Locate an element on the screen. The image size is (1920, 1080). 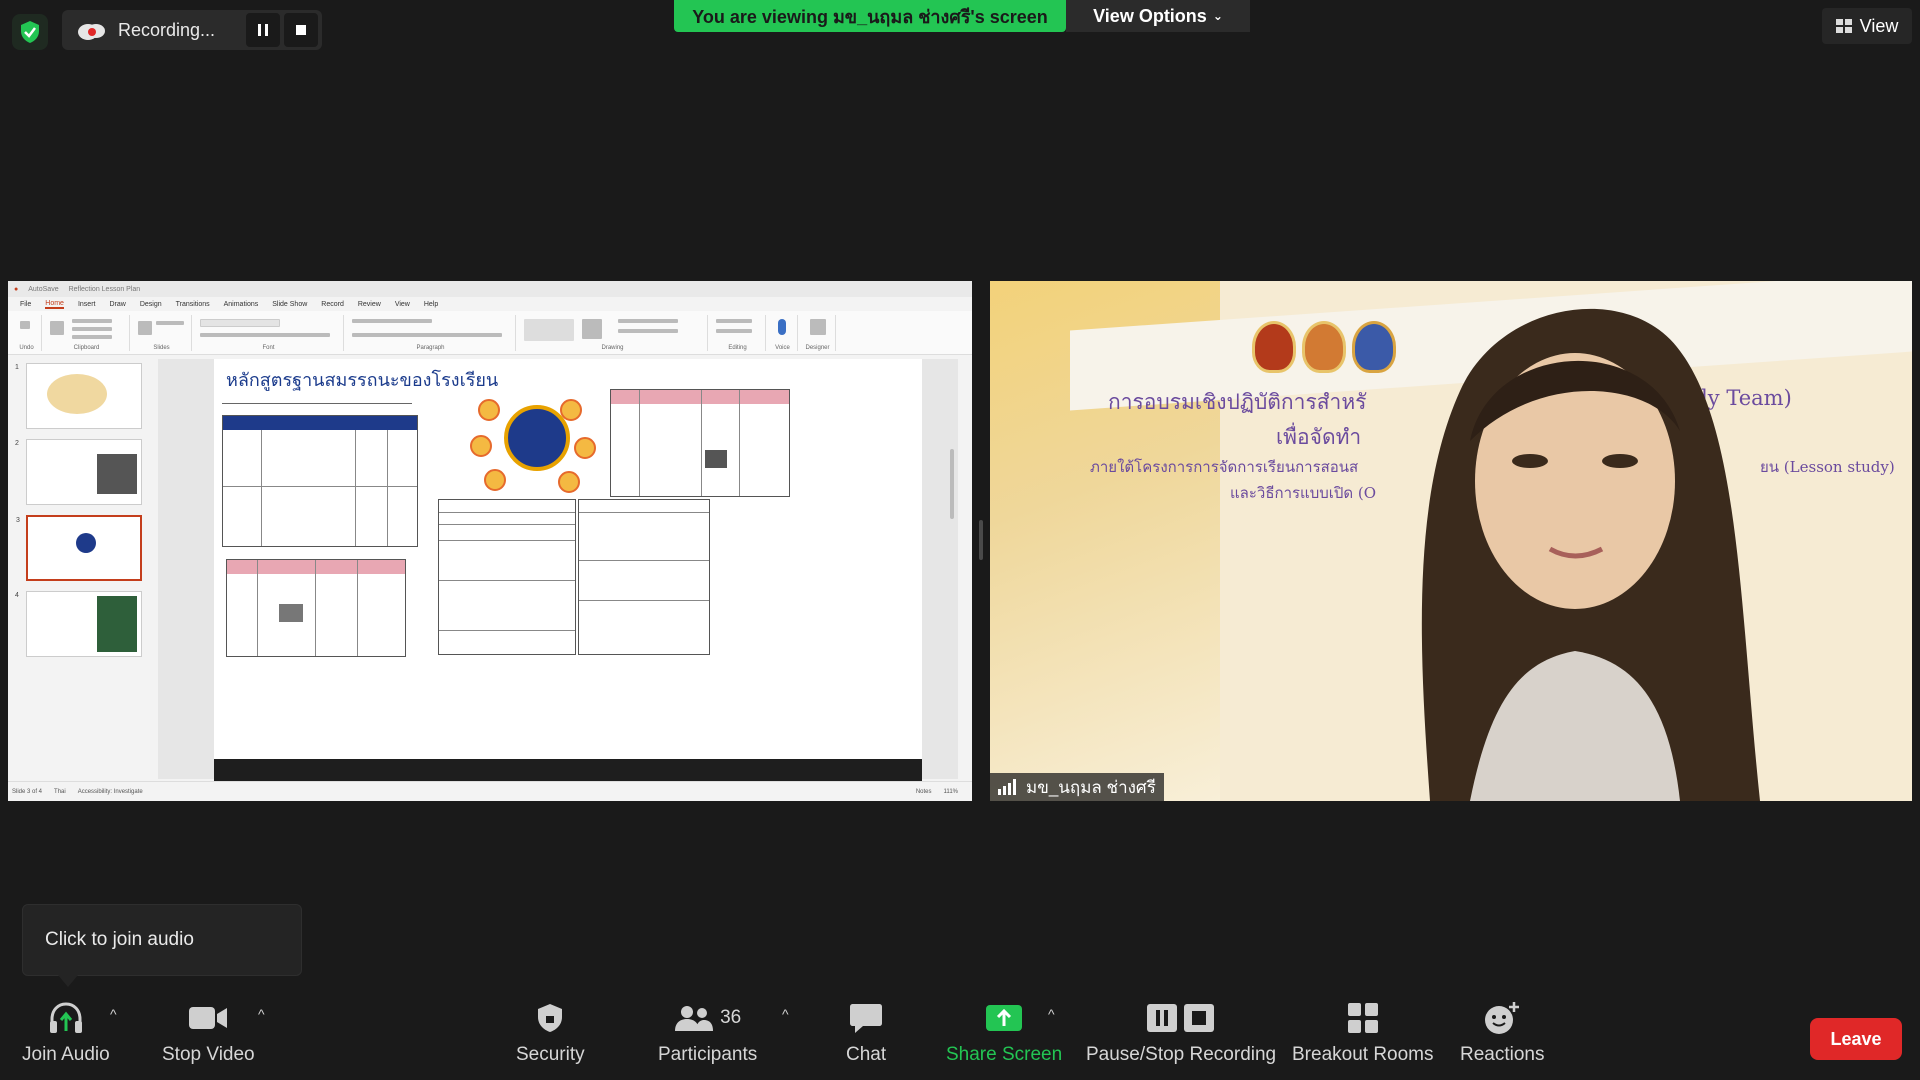
security-label: Security is located at coordinates (550, 1054).